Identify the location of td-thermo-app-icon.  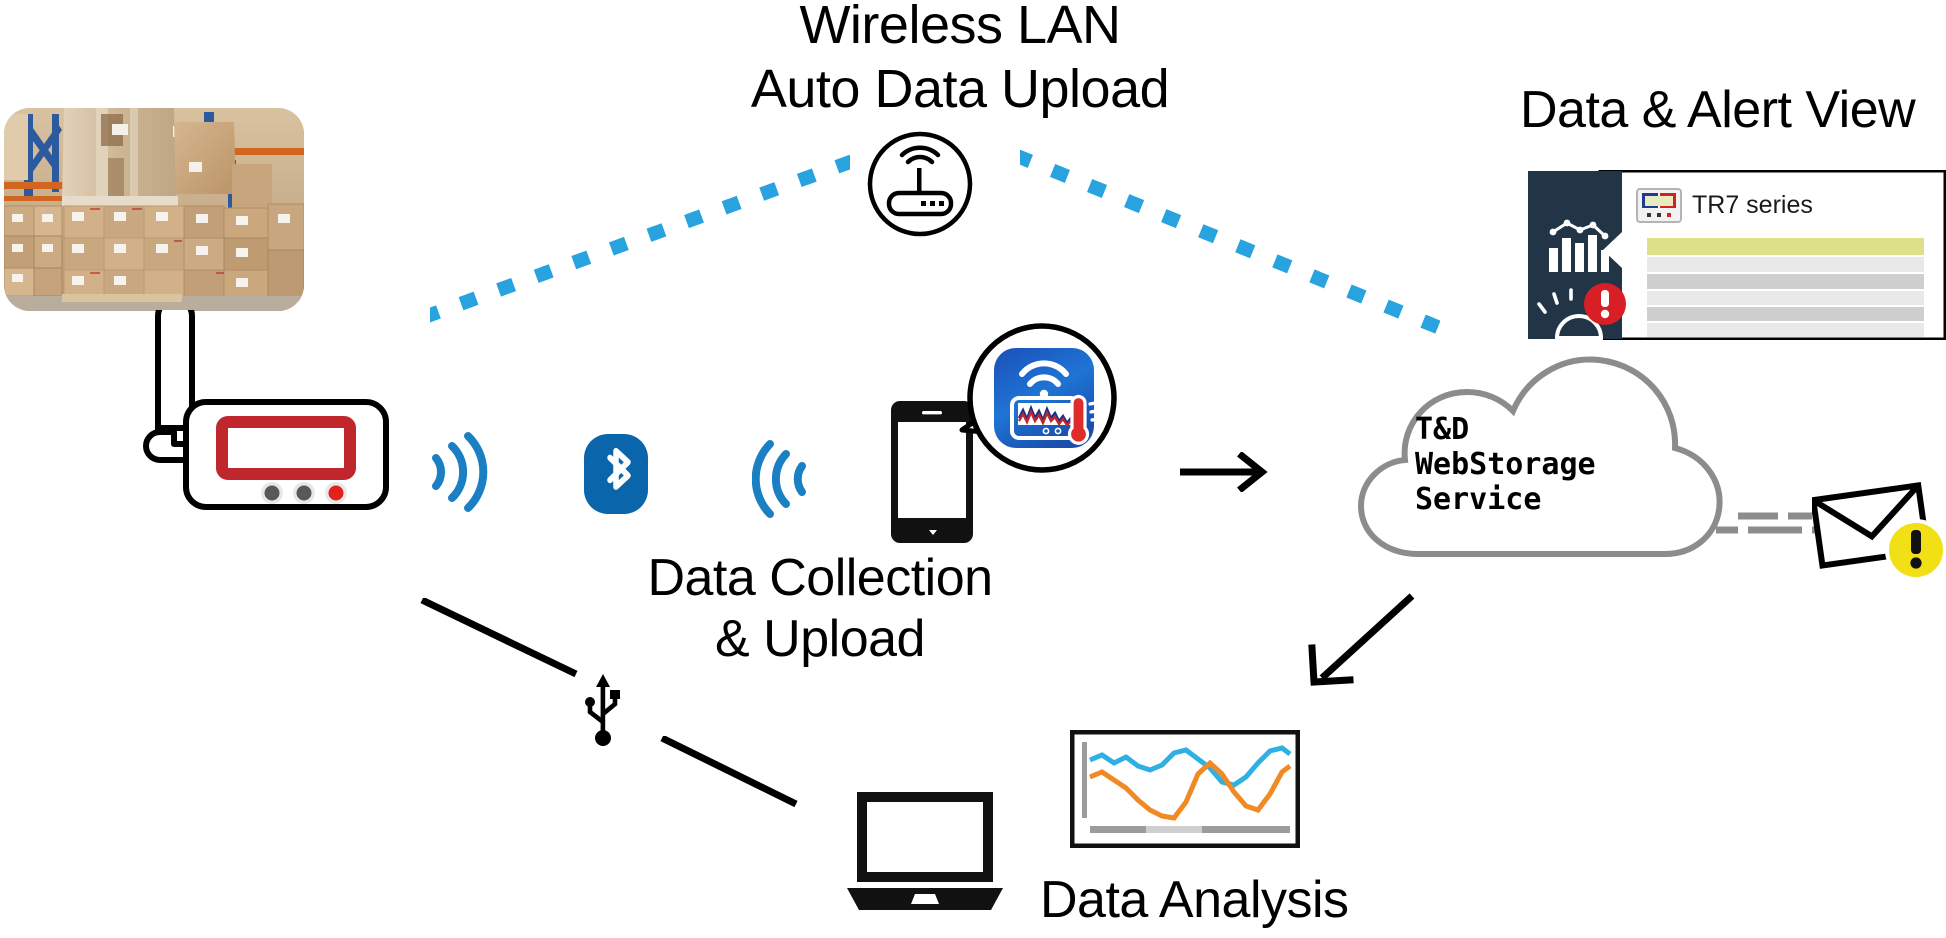
(1036, 400).